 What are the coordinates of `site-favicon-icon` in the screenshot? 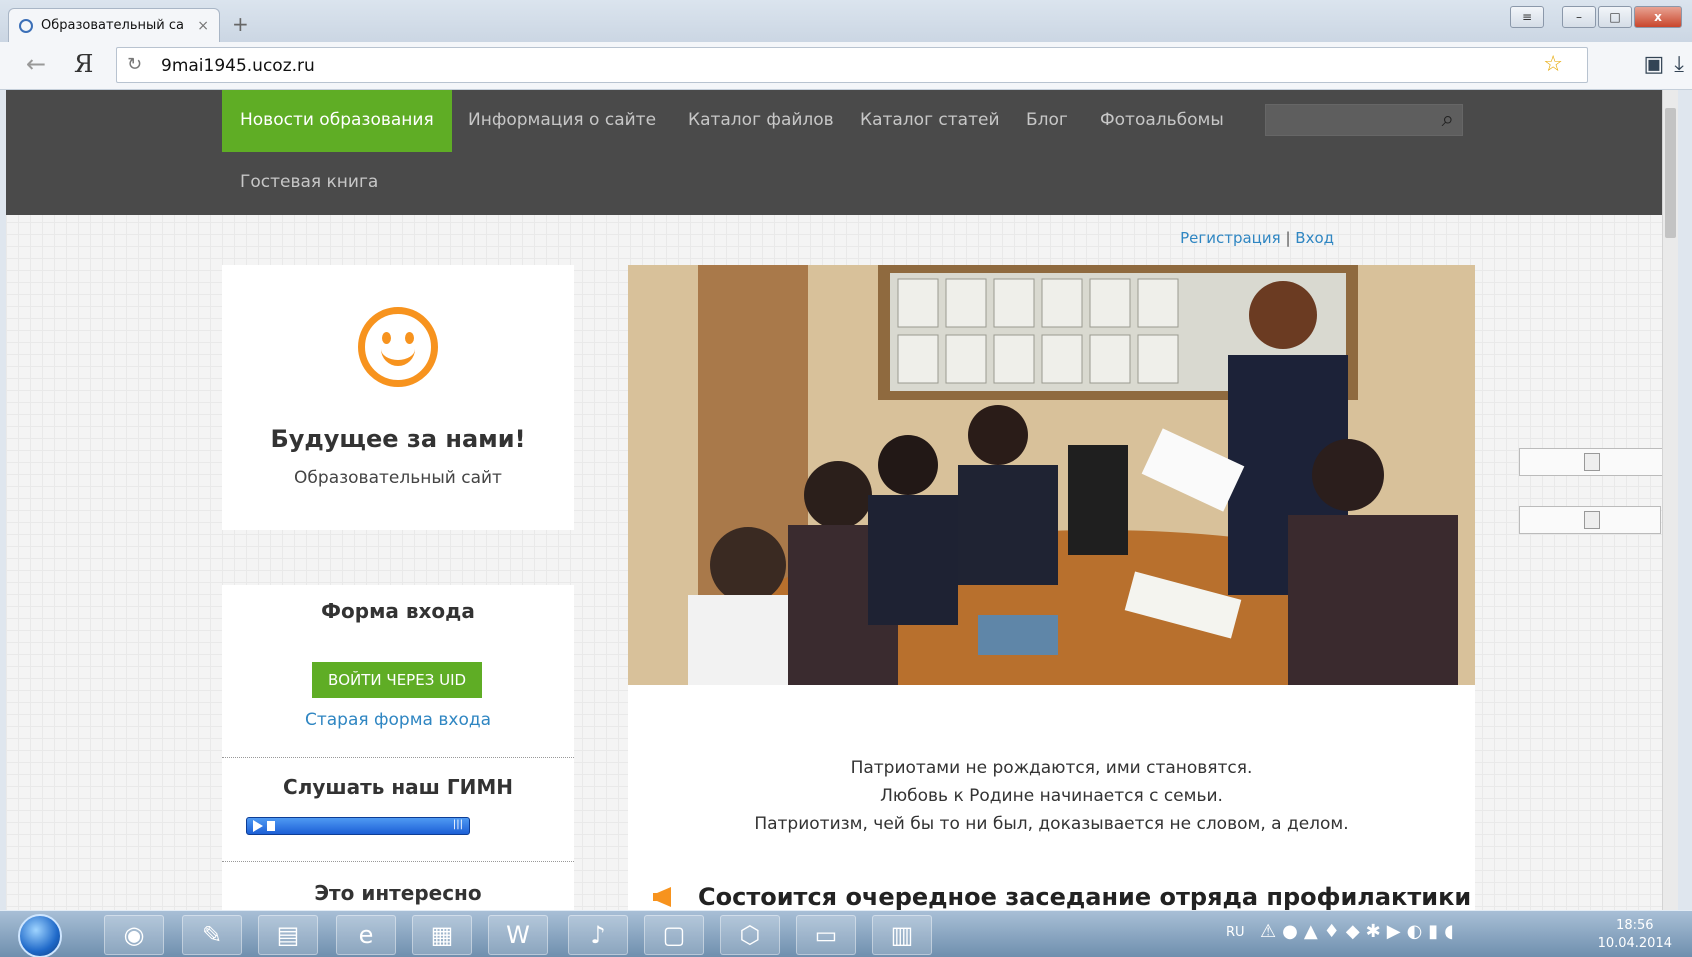 It's located at (26, 25).